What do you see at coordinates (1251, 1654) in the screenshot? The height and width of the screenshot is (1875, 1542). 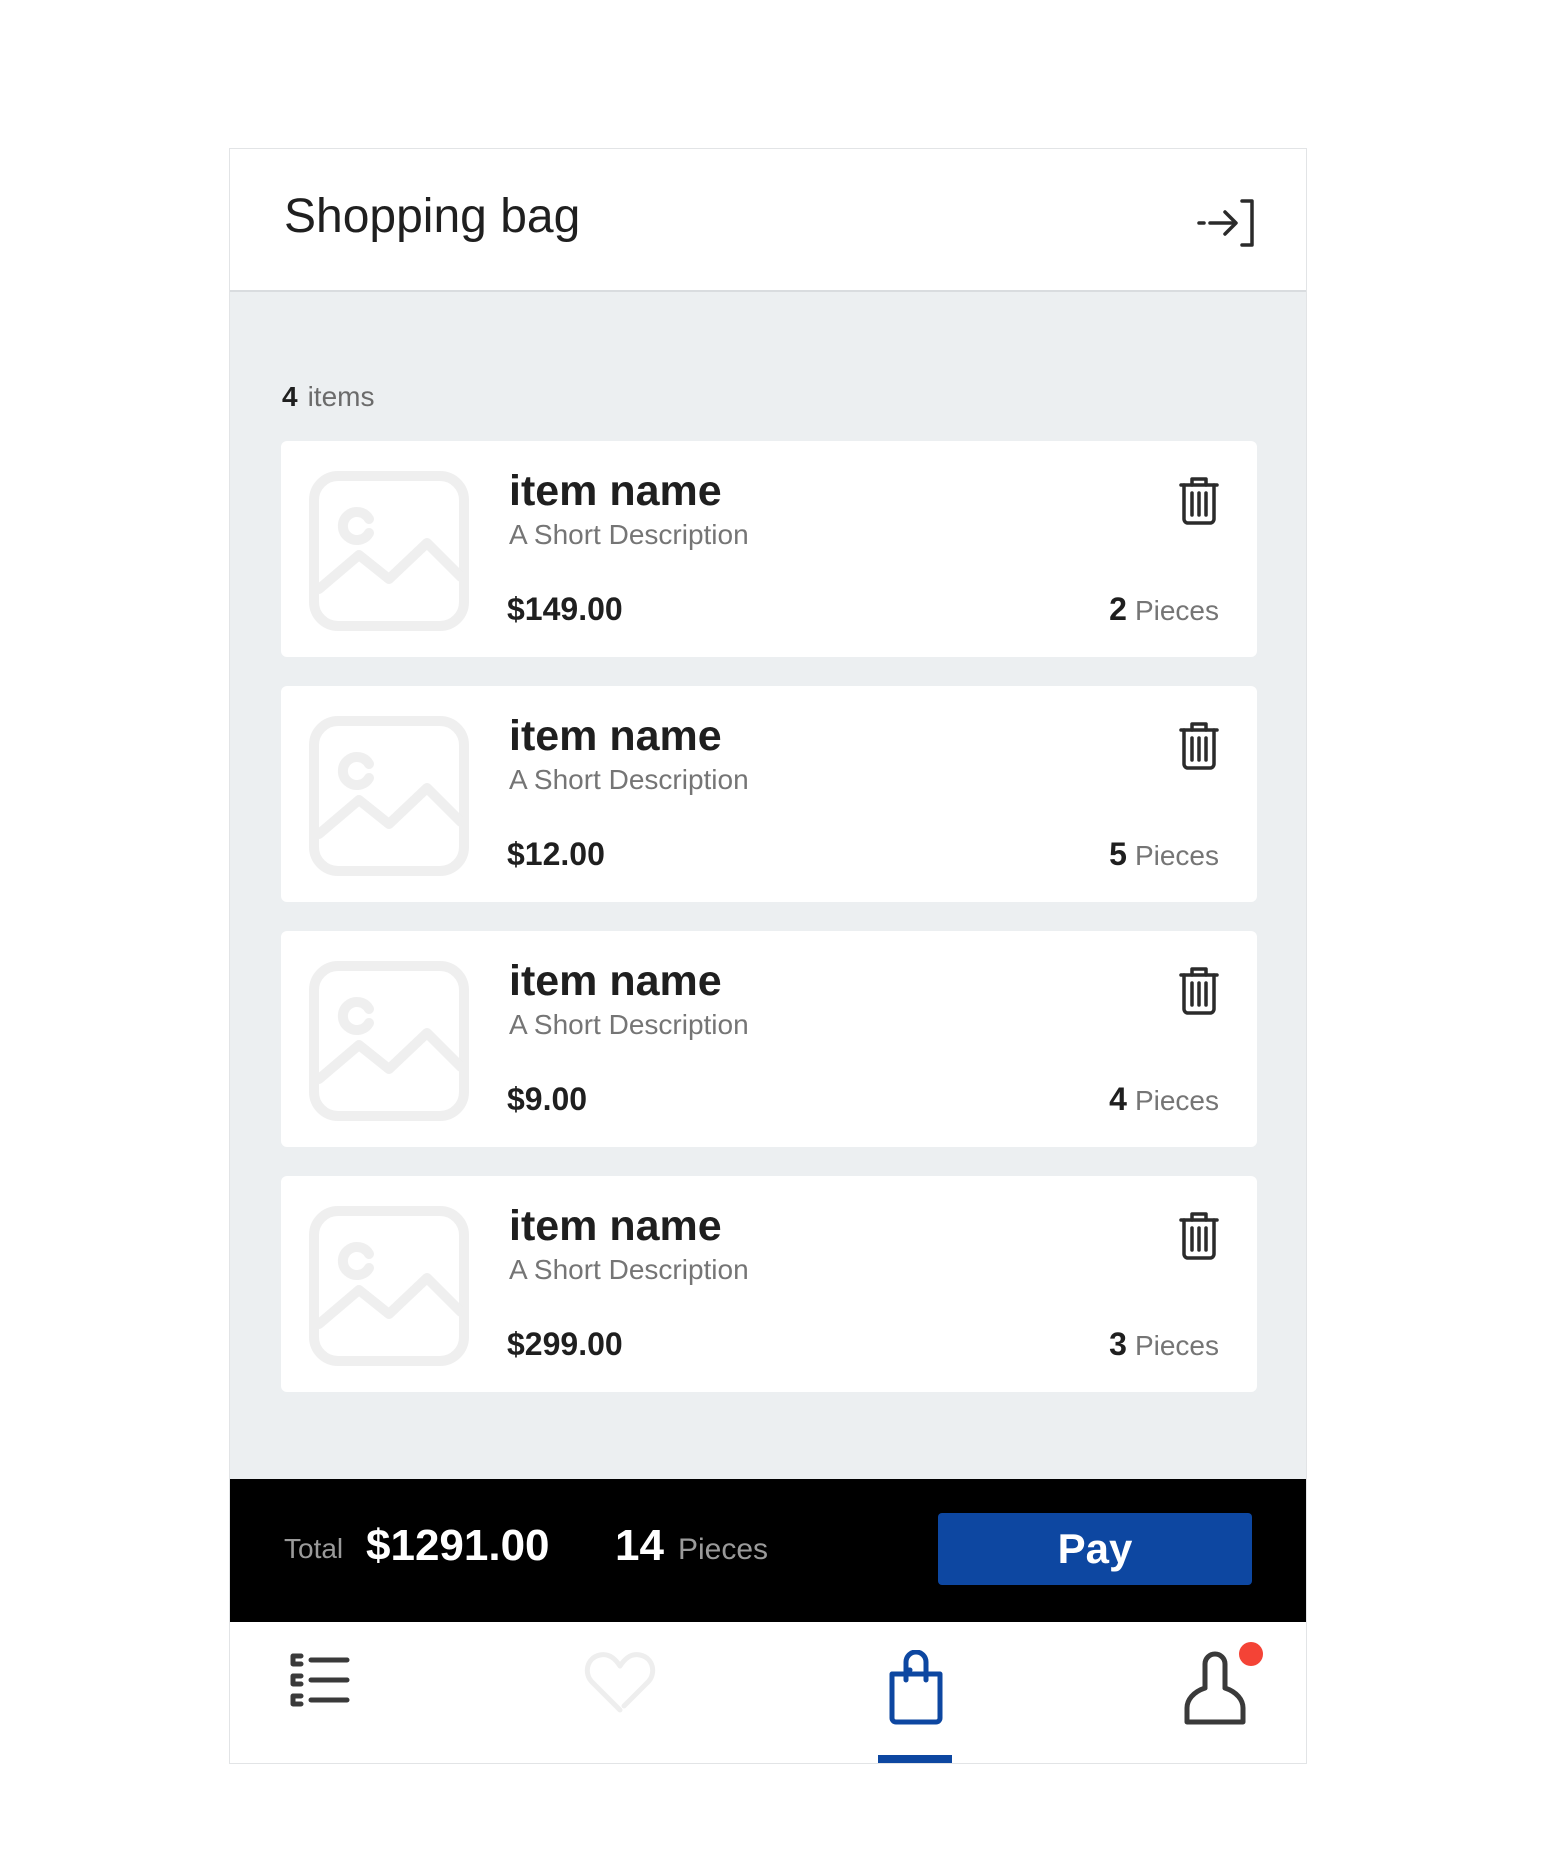 I see `notification-badge` at bounding box center [1251, 1654].